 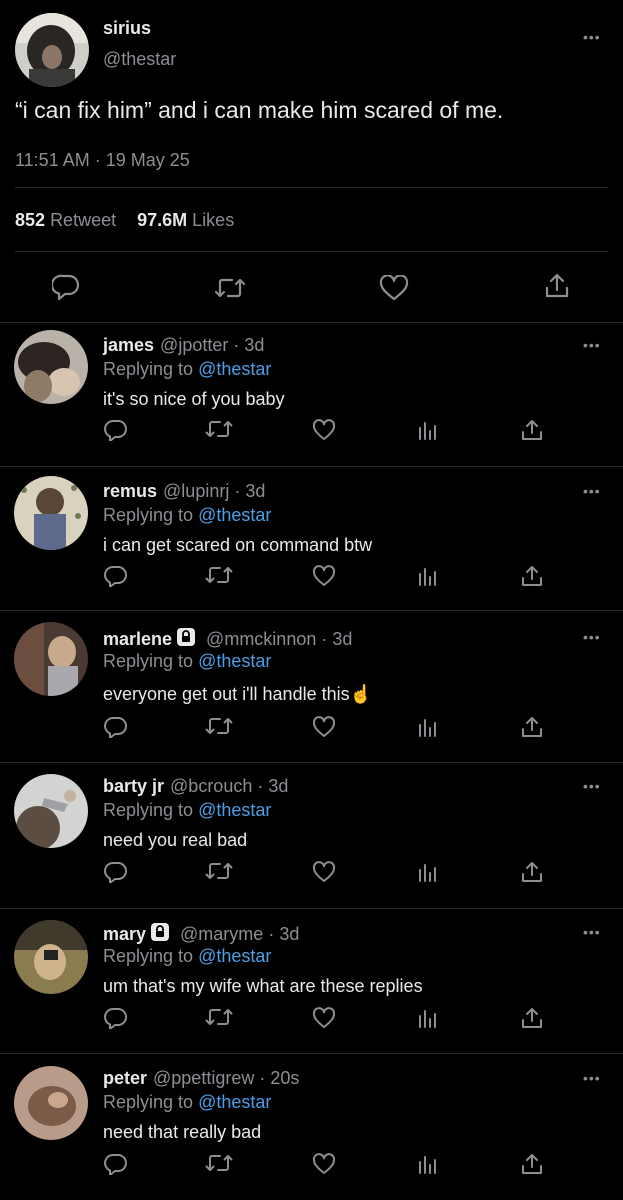 What do you see at coordinates (148, 515) in the screenshot?
I see `replying-prefix: Replying to` at bounding box center [148, 515].